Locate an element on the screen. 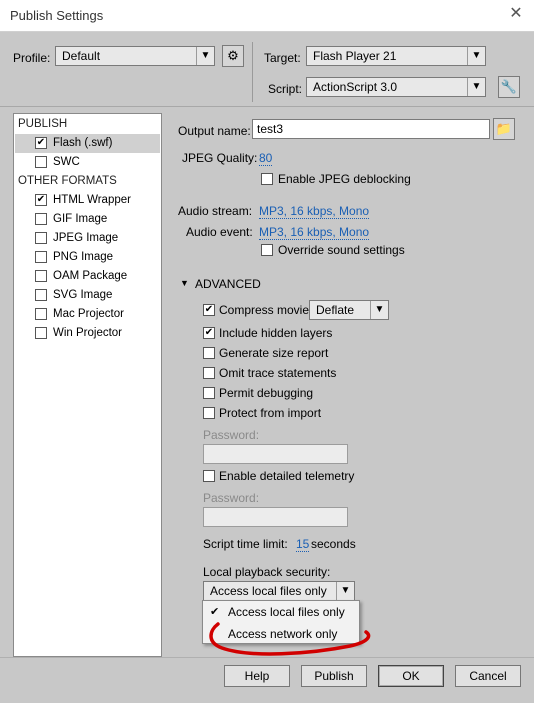 The height and width of the screenshot is (703, 534). other-formats-header: OTHER FORMATS is located at coordinates (67, 181).